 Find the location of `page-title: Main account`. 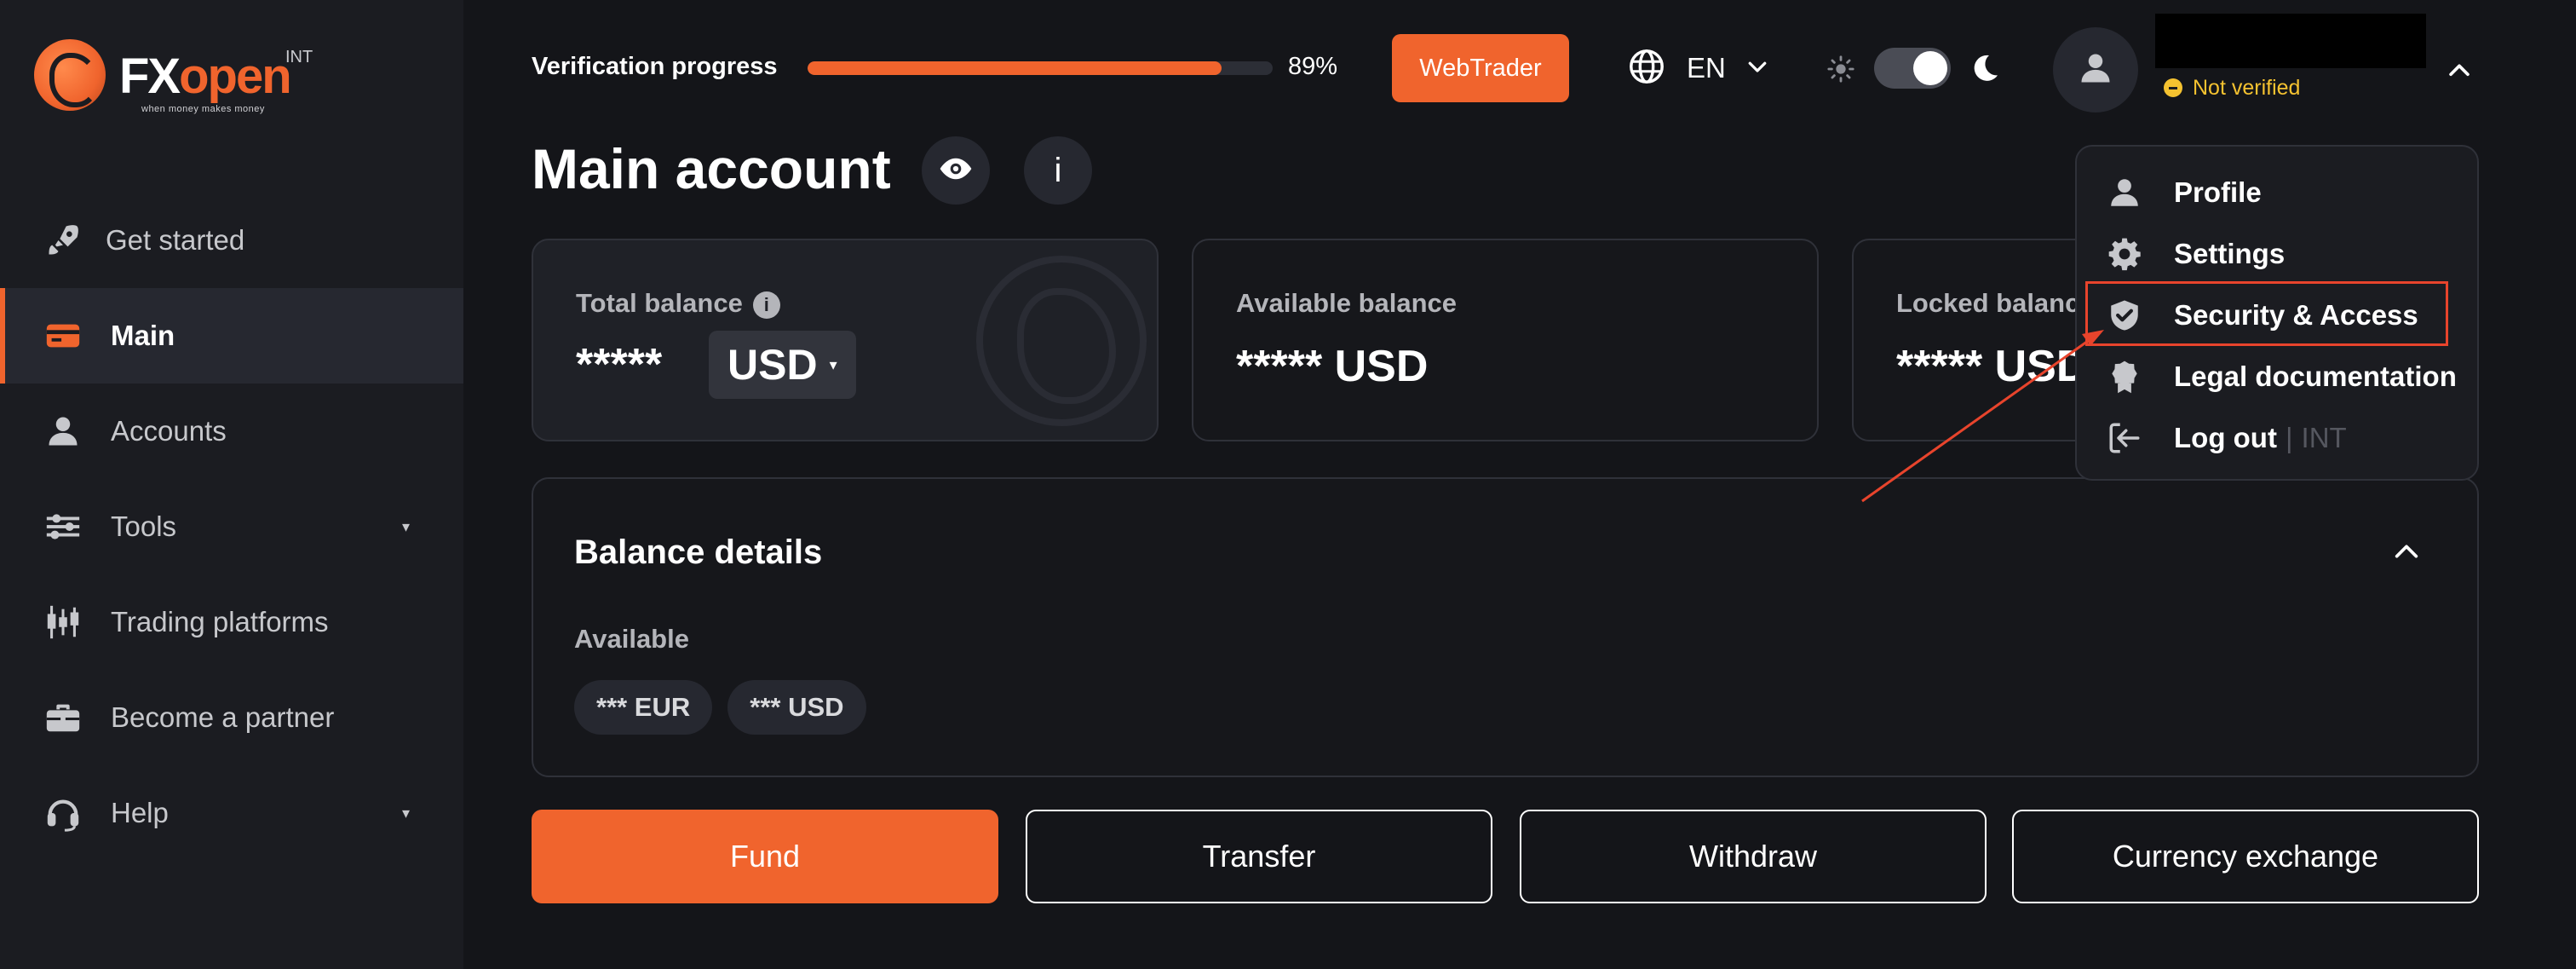

page-title: Main account is located at coordinates (712, 168).